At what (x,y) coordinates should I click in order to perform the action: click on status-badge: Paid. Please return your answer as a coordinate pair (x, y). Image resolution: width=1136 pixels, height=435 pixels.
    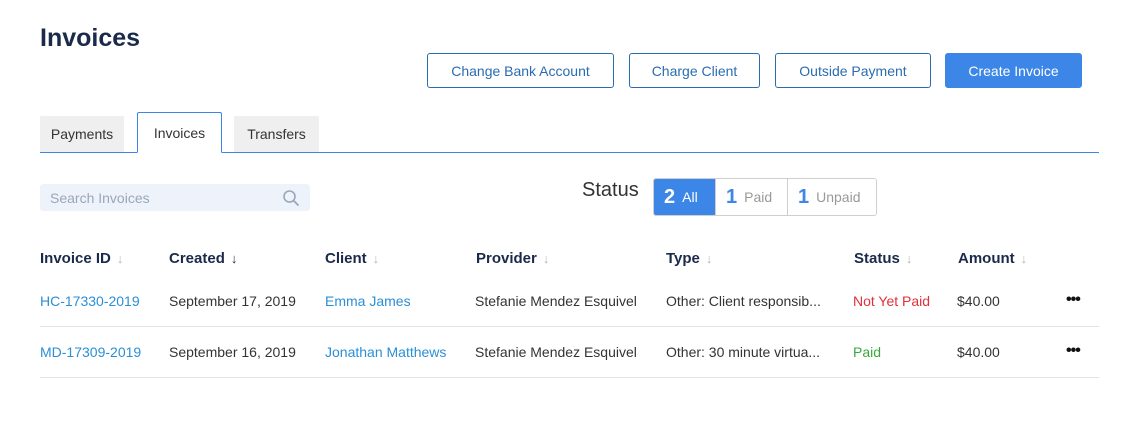
    Looking at the image, I should click on (867, 352).